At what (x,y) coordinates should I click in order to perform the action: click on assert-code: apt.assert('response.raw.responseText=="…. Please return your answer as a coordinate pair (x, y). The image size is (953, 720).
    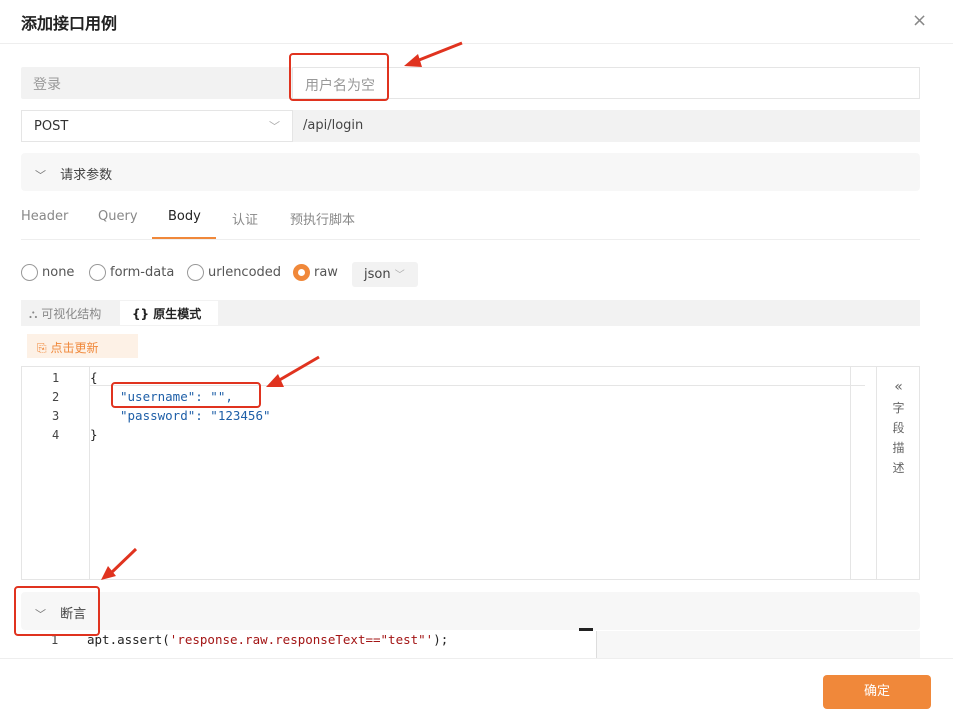
    Looking at the image, I should click on (268, 639).